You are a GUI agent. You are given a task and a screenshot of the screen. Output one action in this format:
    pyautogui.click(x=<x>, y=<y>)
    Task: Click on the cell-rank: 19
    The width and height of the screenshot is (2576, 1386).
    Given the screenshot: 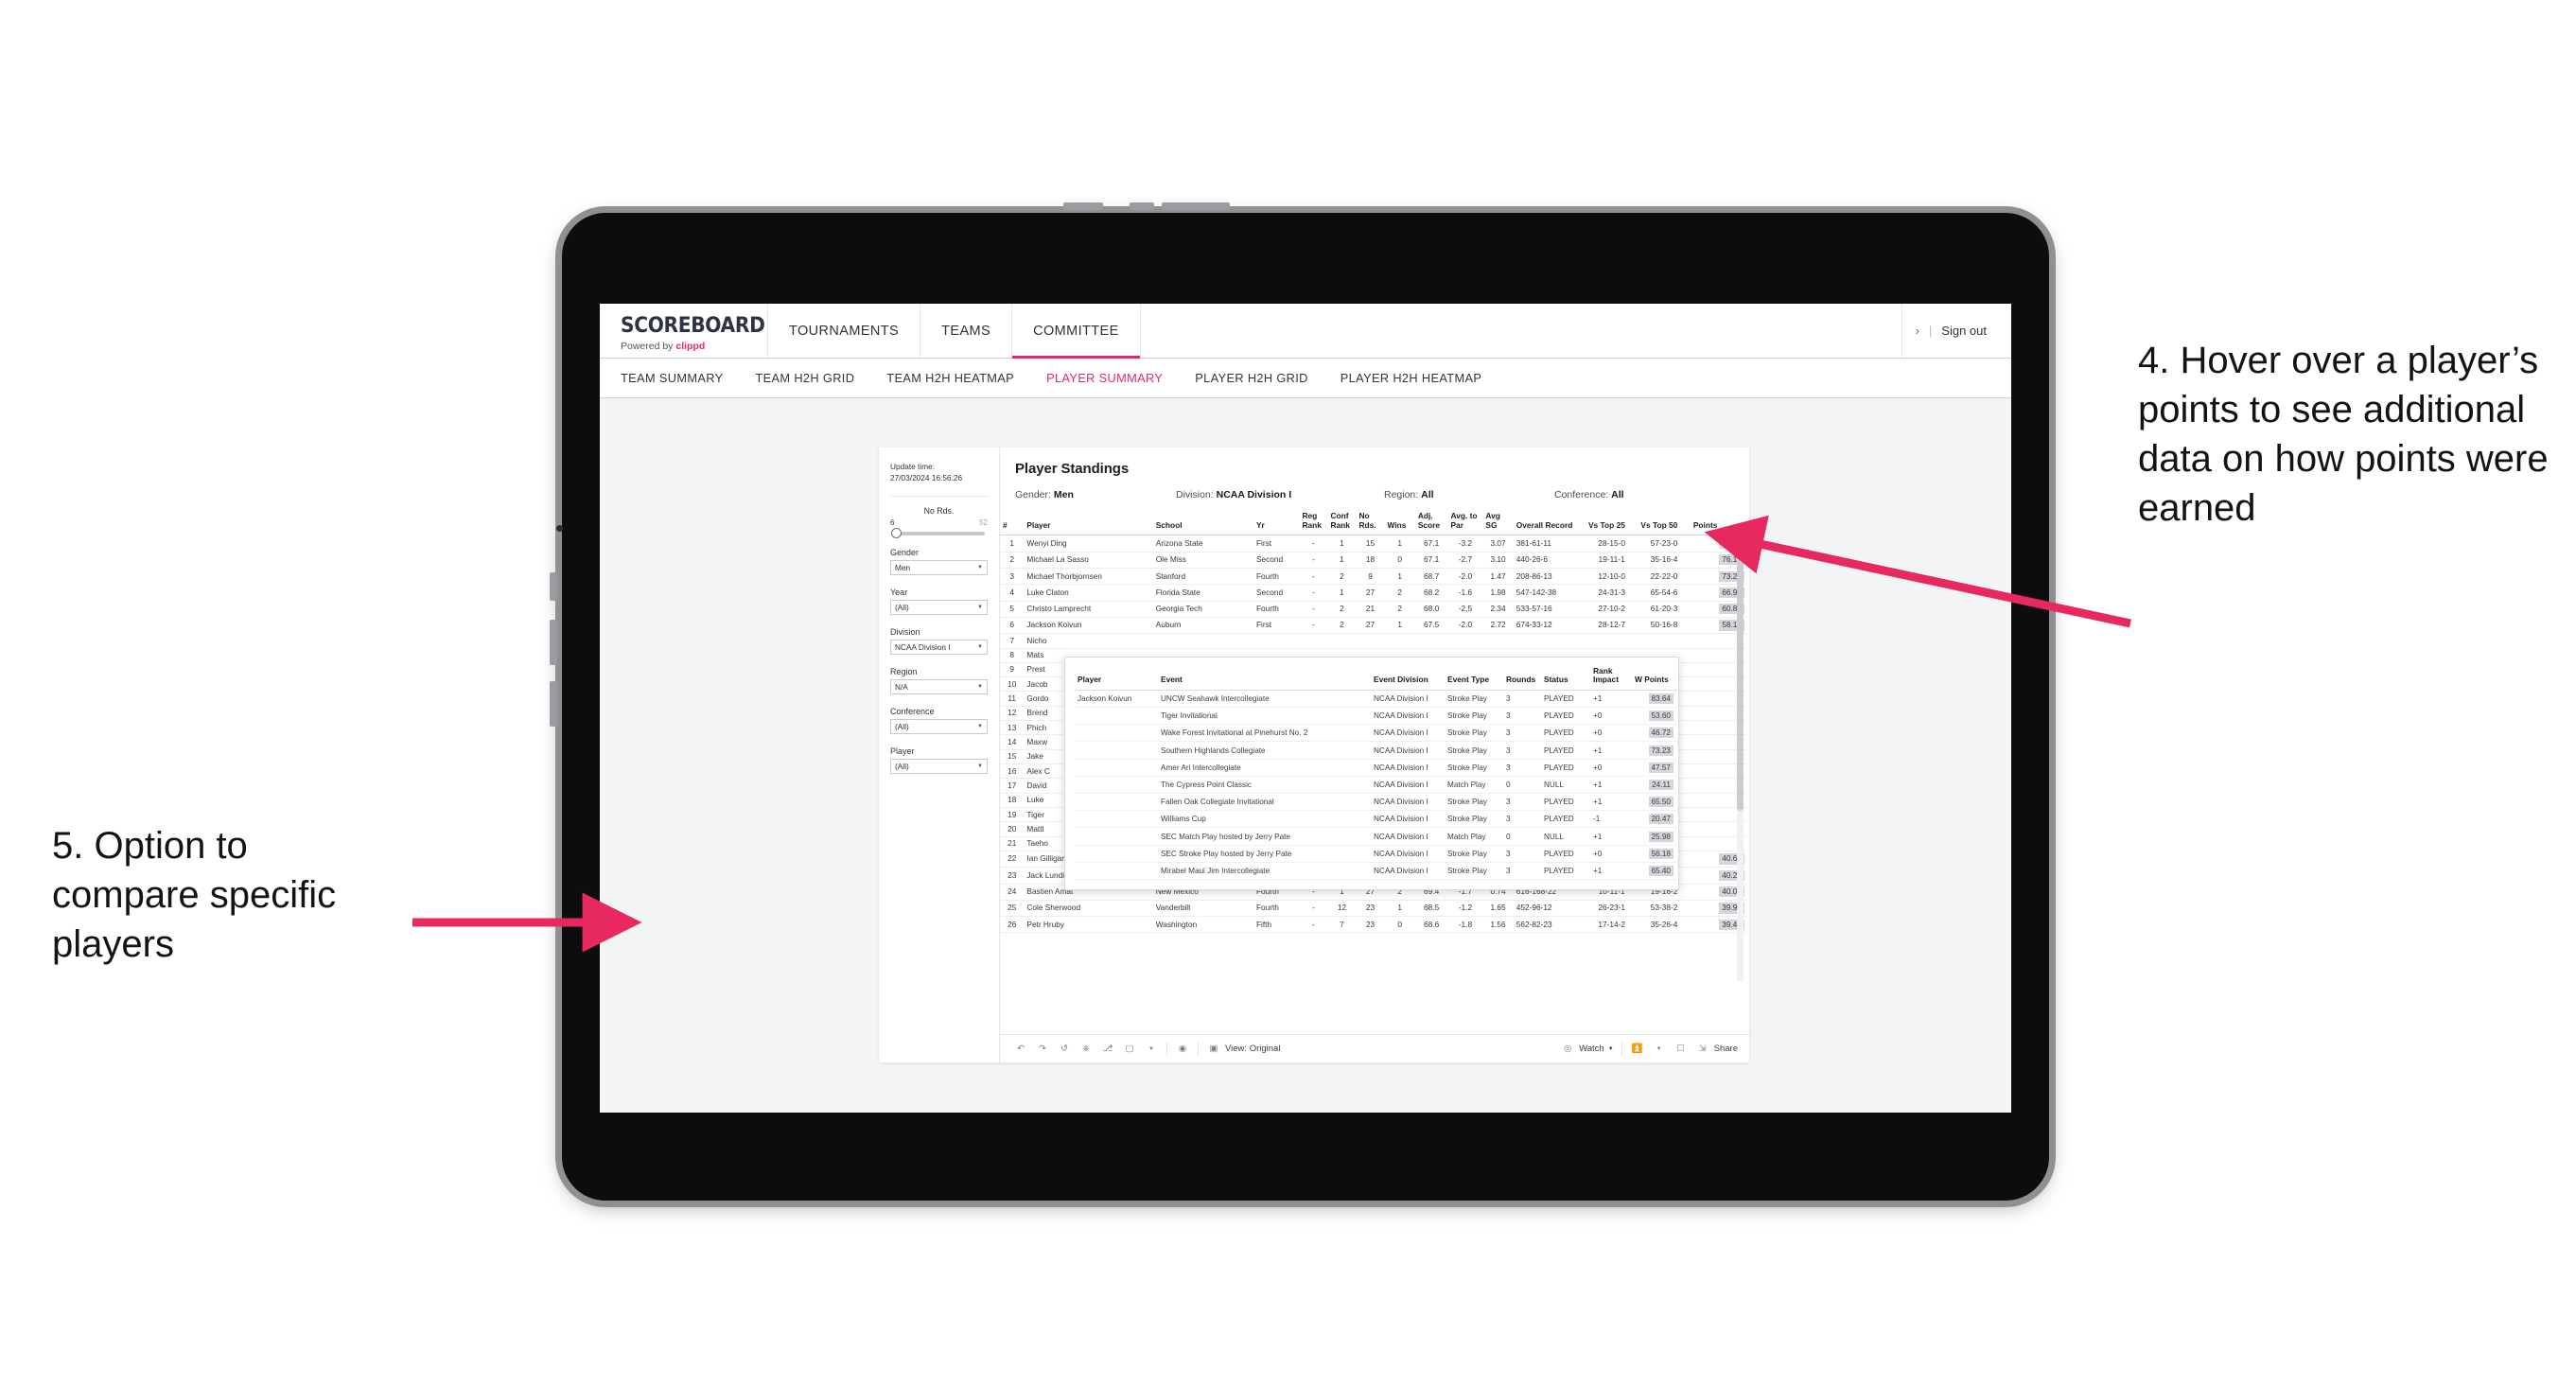 What is the action you would take?
    pyautogui.click(x=1013, y=815)
    